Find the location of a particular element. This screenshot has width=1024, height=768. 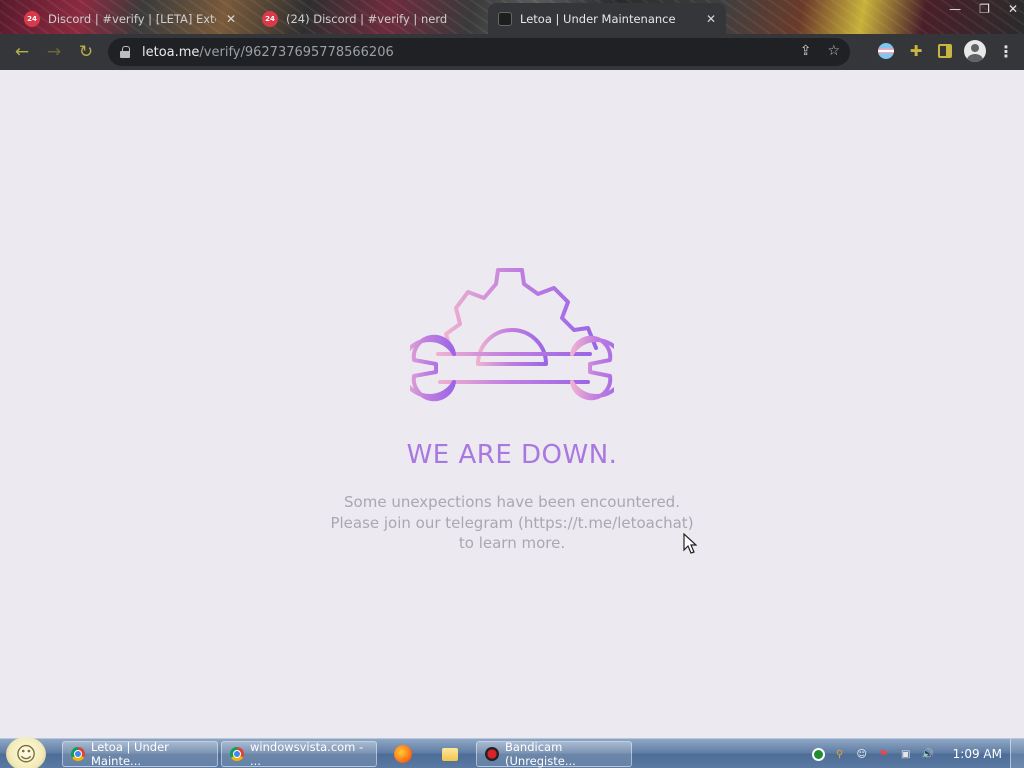

tab-discord-verify-1: 24 Discord | #verify | [LETA] Exte ✕ is located at coordinates (130, 18).